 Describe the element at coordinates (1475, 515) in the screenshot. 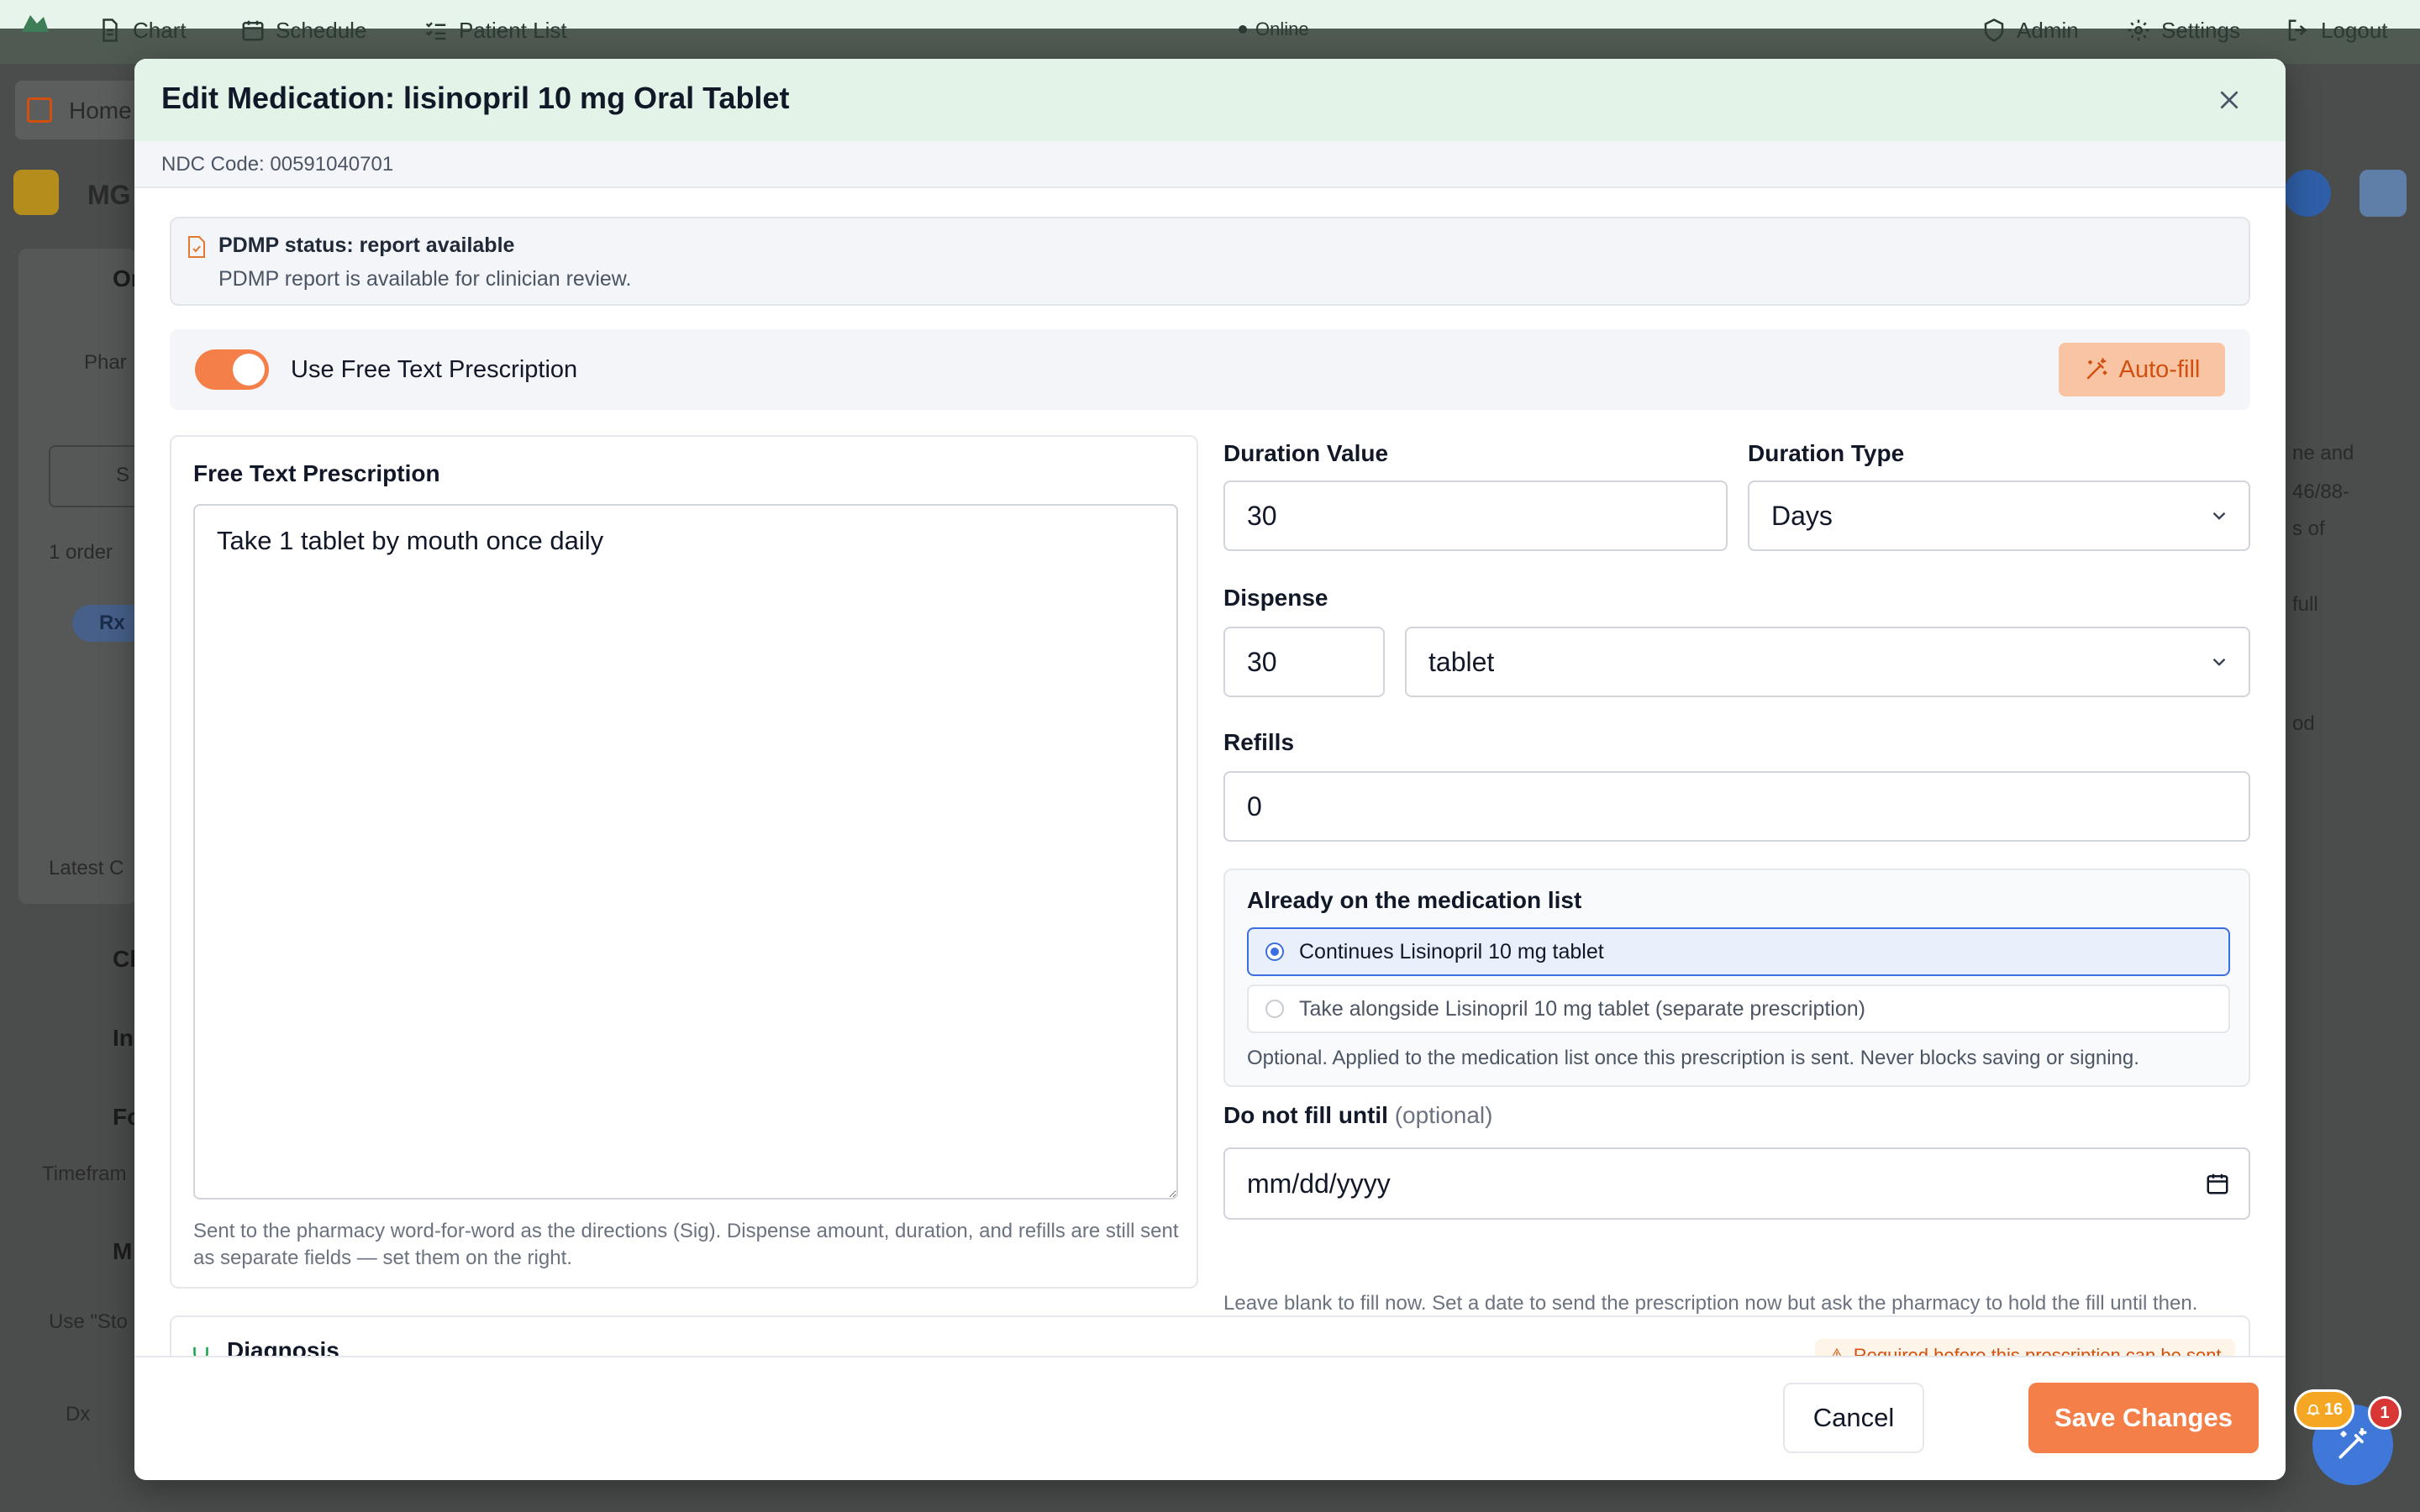

I see `duration-value-input: 30` at that location.